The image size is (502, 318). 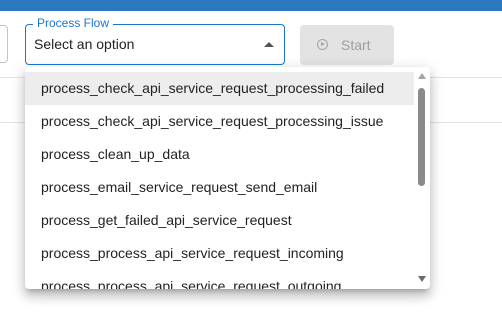 I want to click on scroll-up-arrow-icon, so click(x=422, y=76).